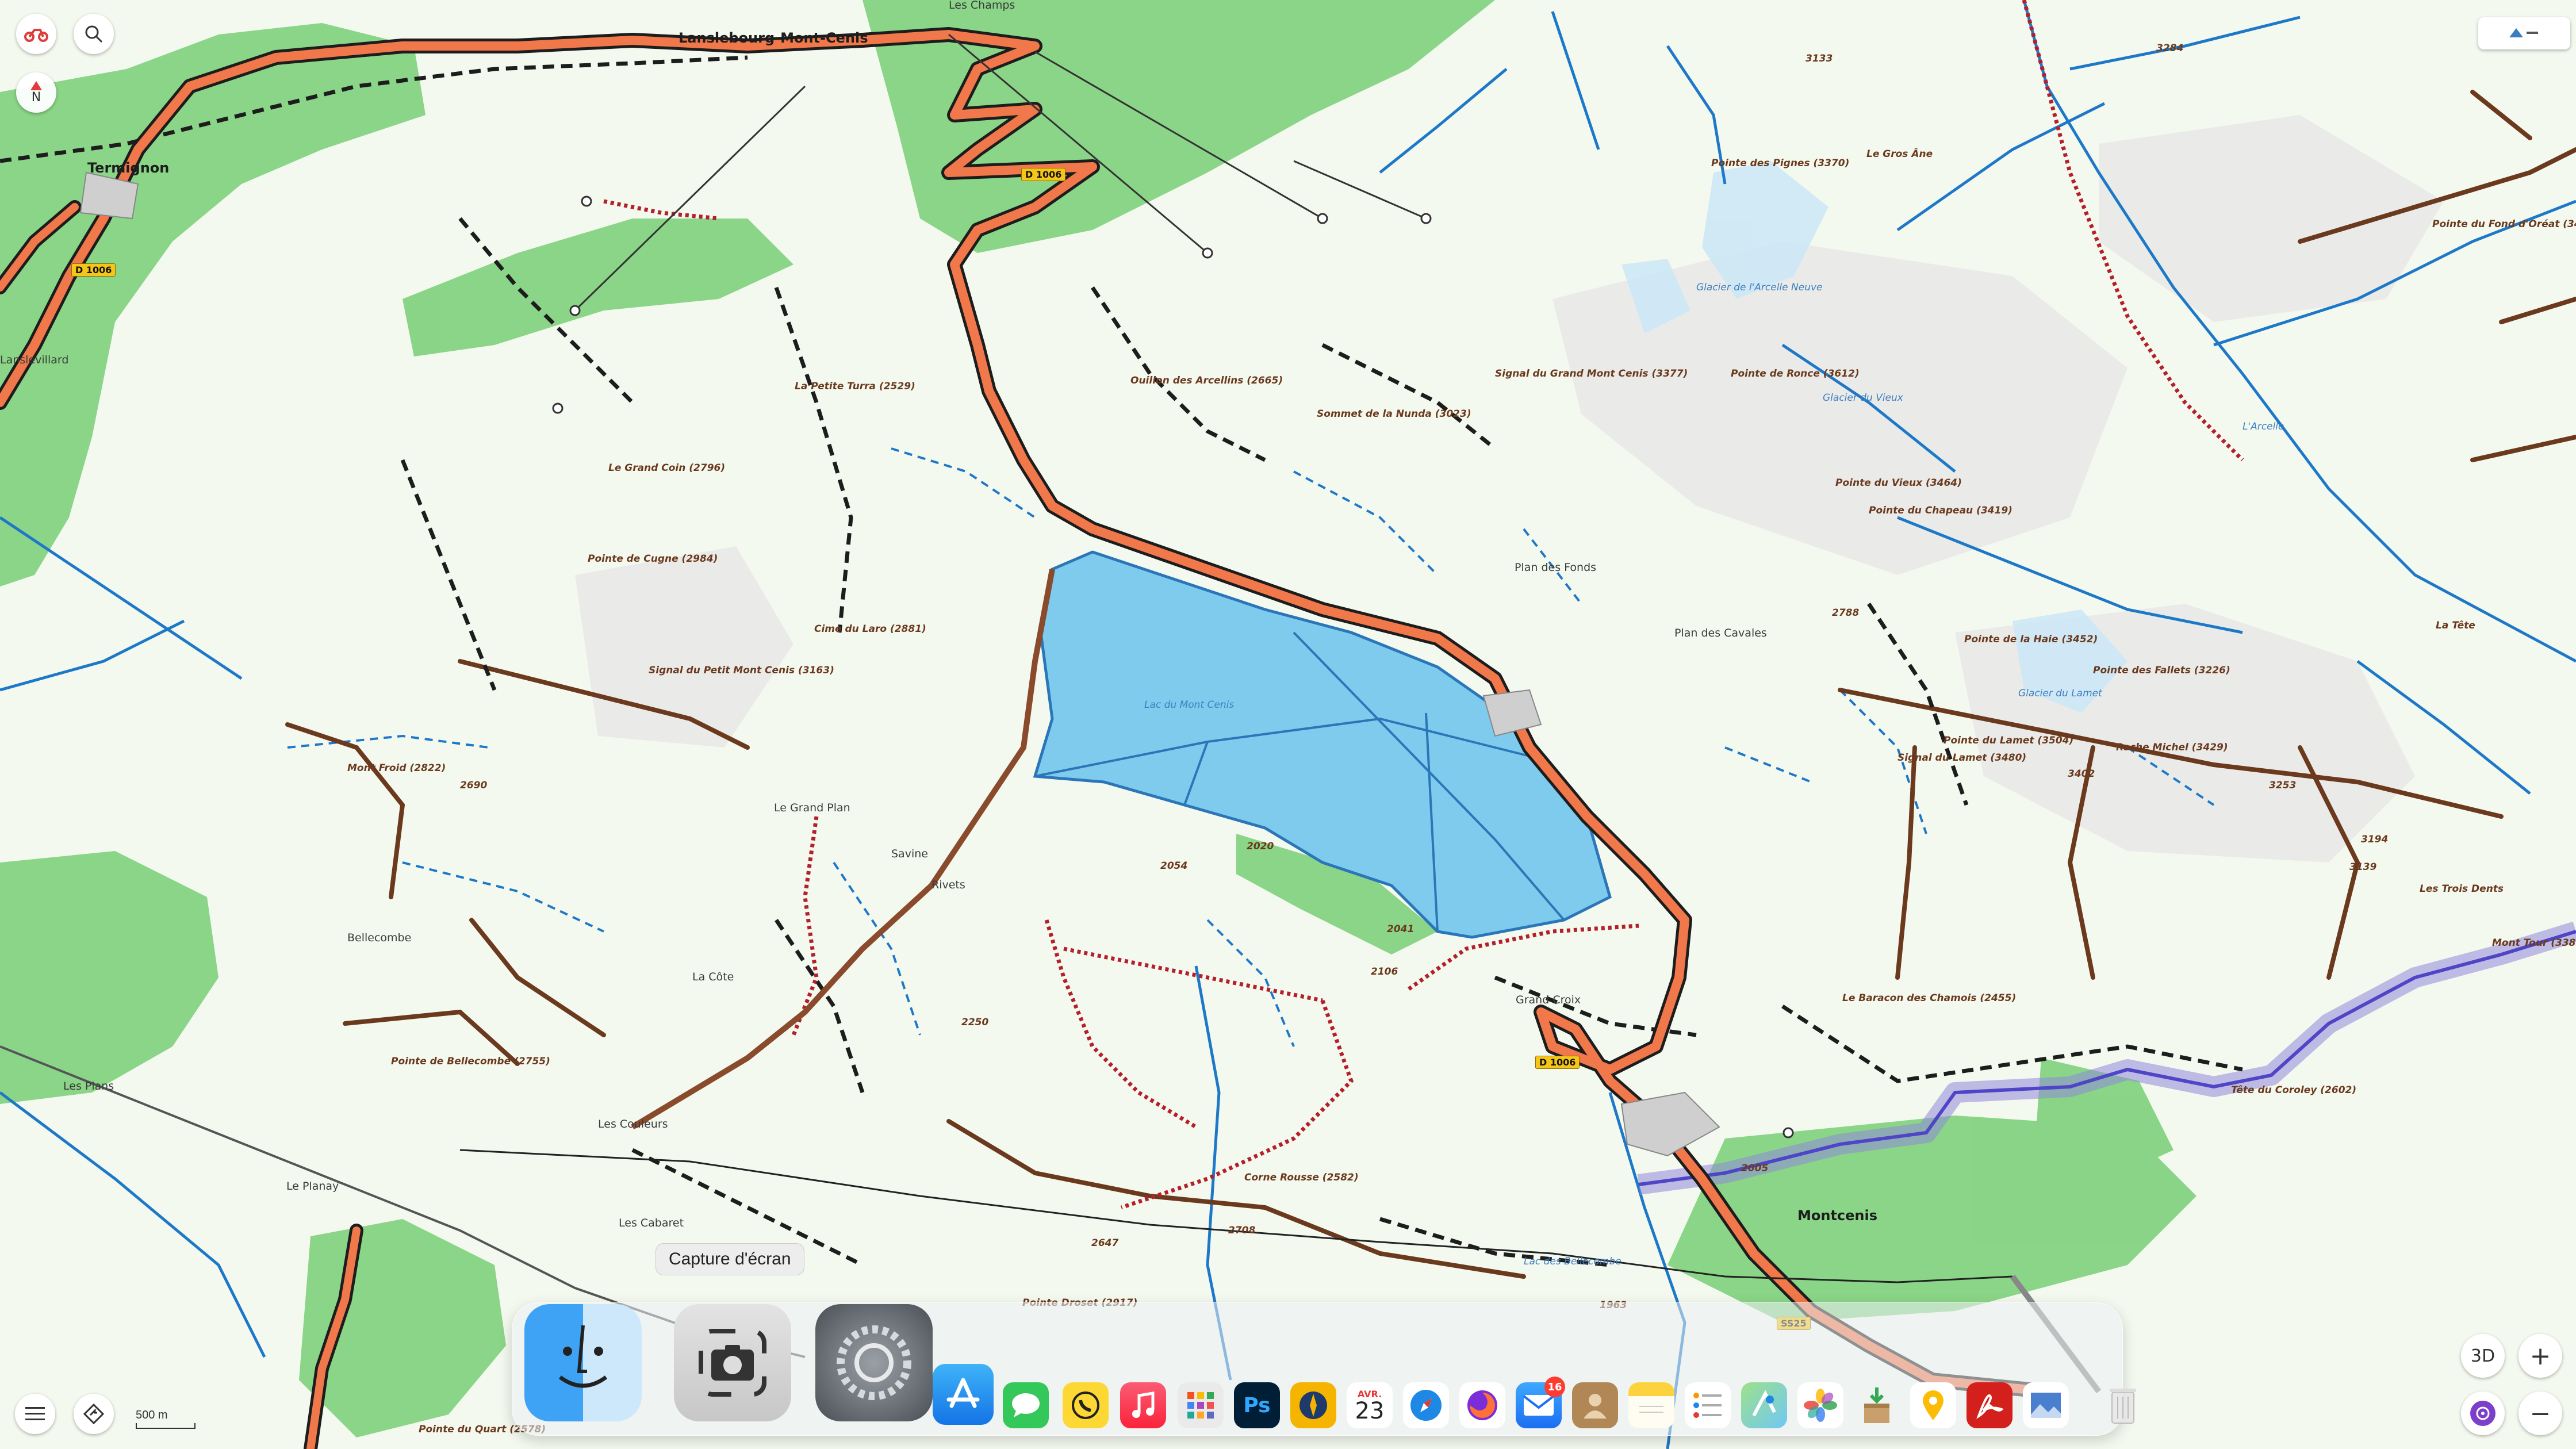 The image size is (2576, 1449). I want to click on firefox-app, so click(1482, 1405).